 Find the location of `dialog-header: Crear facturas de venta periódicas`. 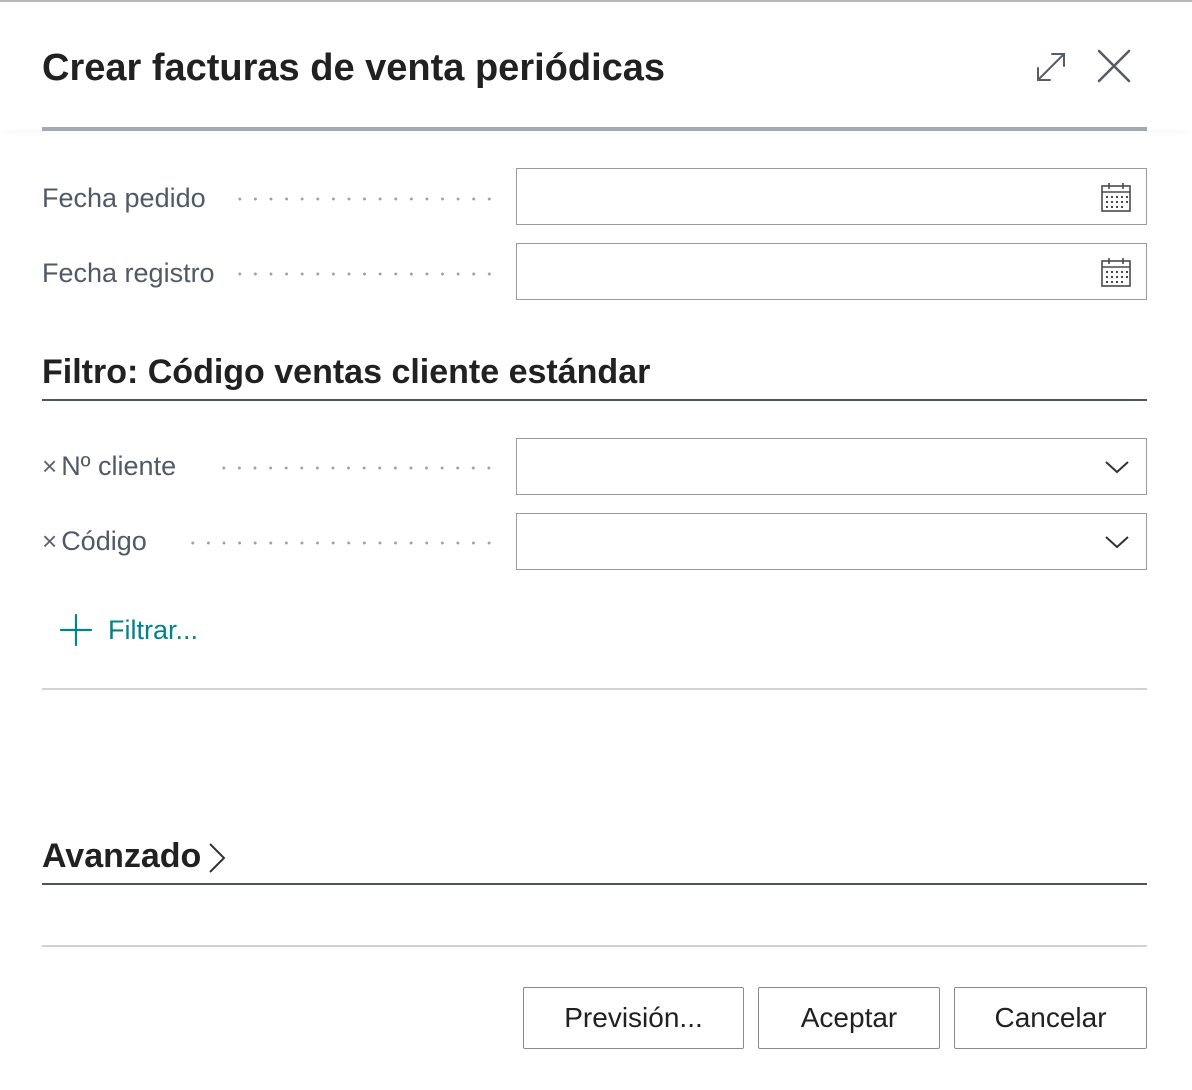

dialog-header: Crear facturas de venta periódicas is located at coordinates (596, 66).